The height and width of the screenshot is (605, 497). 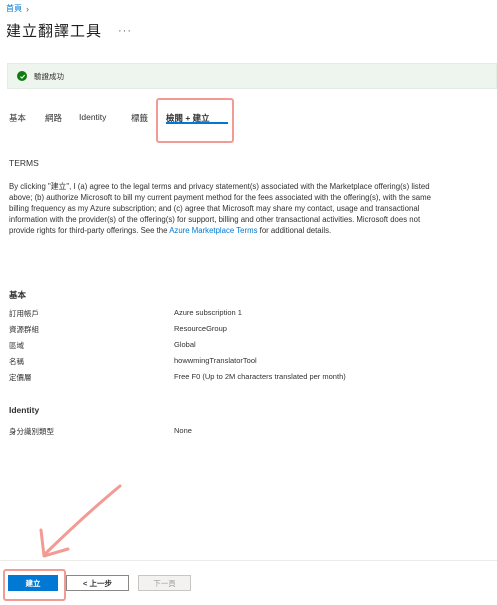 What do you see at coordinates (97, 583) in the screenshot?
I see `previous-button: < 上一步` at bounding box center [97, 583].